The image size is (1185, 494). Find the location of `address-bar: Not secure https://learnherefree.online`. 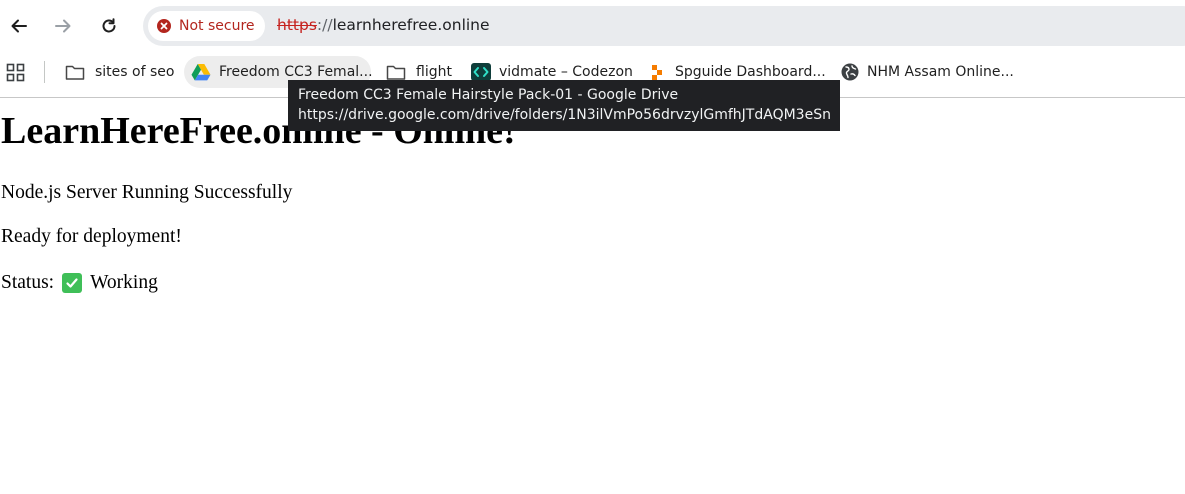

address-bar: Not secure https://learnherefree.online is located at coordinates (664, 26).